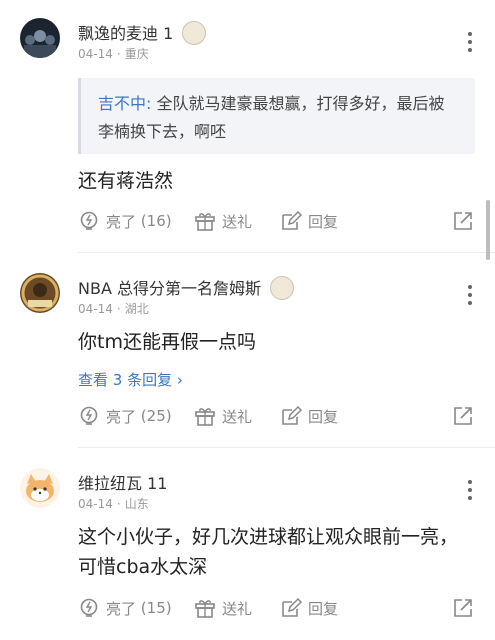 The image size is (495, 640). Describe the element at coordinates (122, 482) in the screenshot. I see `username: 维拉纽瓦 11` at that location.